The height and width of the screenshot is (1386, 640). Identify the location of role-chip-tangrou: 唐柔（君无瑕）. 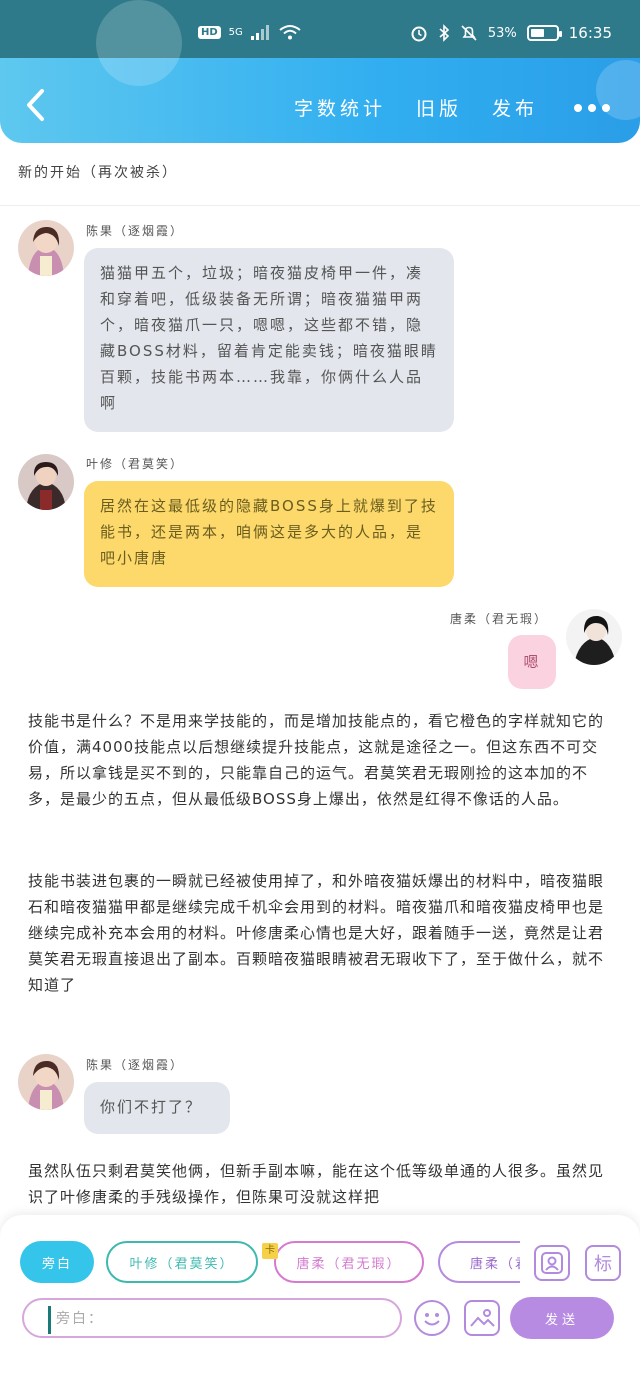
(349, 1262).